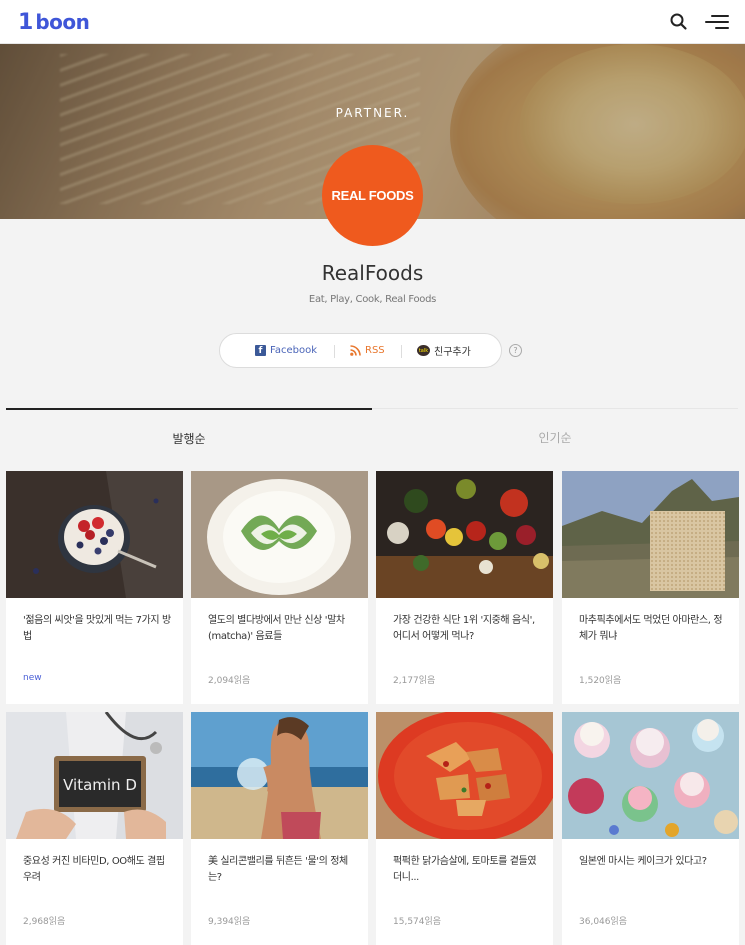 This screenshot has height=945, width=745. I want to click on top-bar: 1 boon, so click(372, 22).